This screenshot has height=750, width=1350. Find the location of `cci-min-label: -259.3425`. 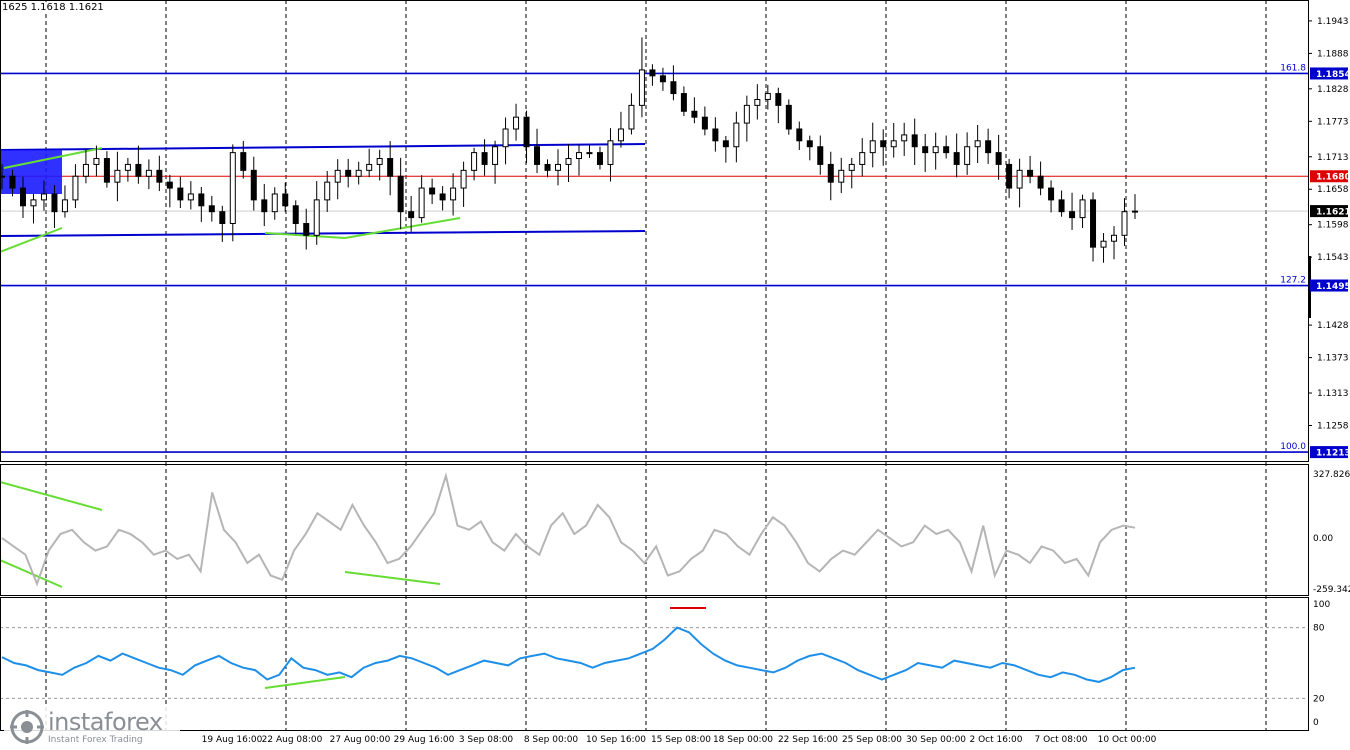

cci-min-label: -259.3425 is located at coordinates (1331, 590).